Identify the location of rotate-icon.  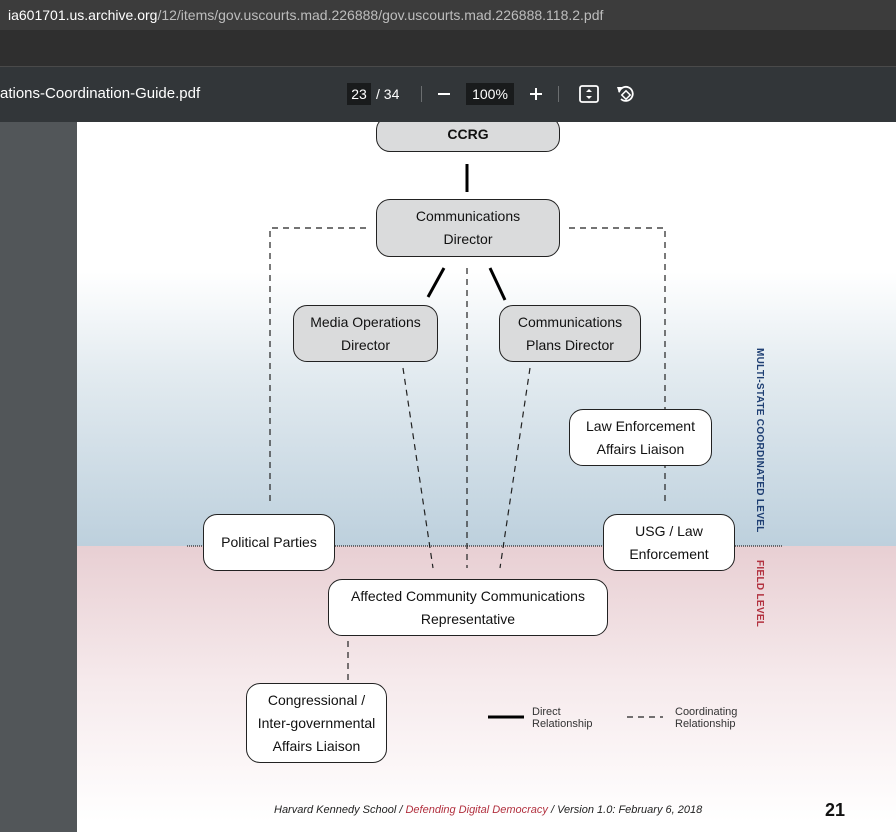
(625, 93).